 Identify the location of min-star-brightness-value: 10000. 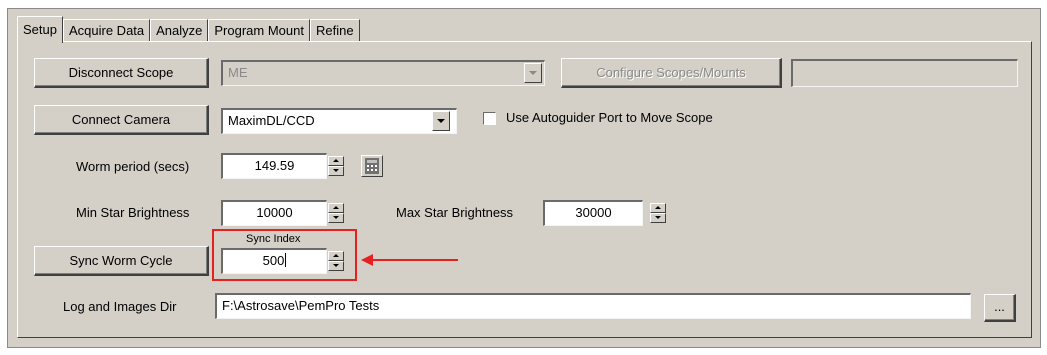
(274, 212).